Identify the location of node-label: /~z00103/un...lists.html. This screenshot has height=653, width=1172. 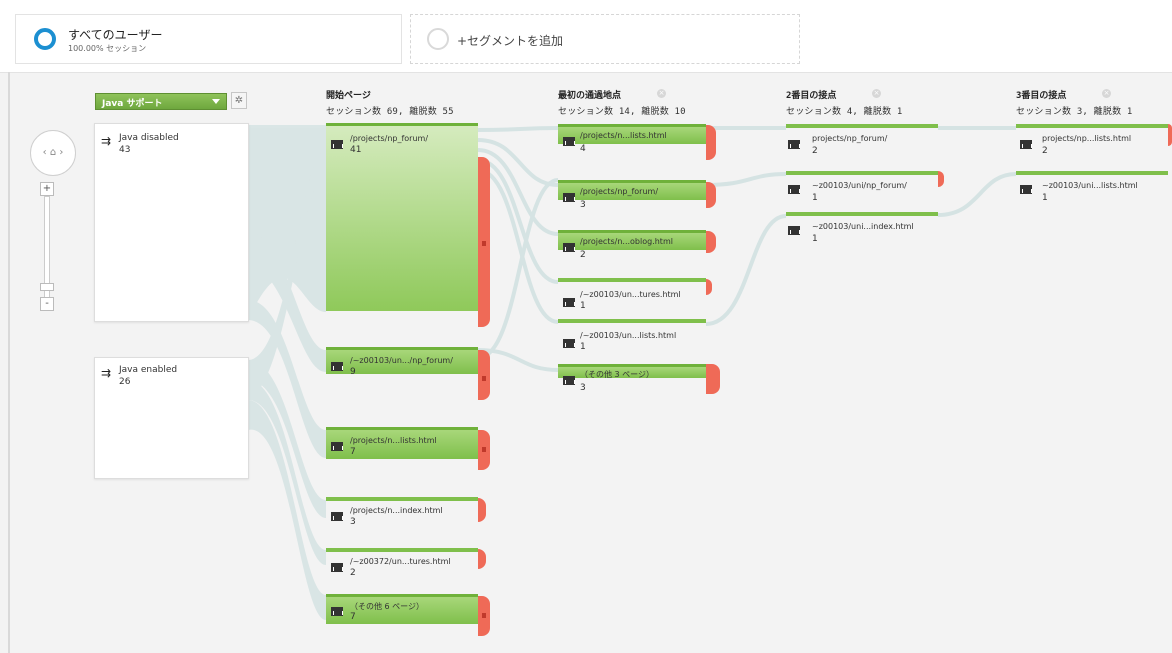
(628, 335).